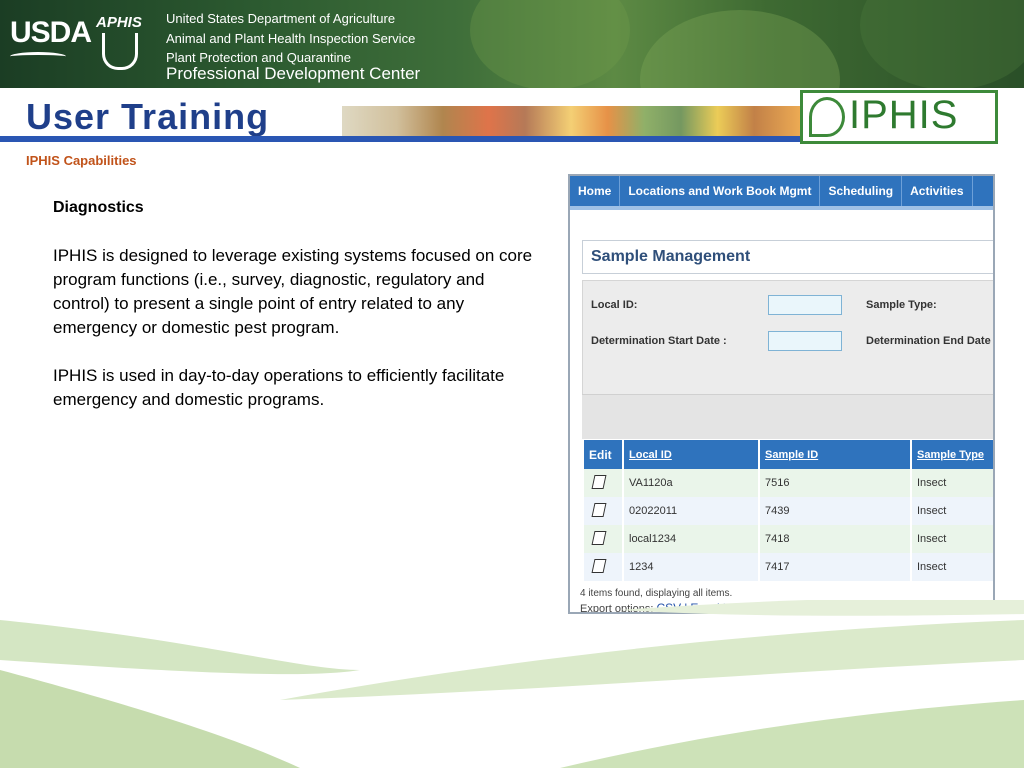  I want to click on grid-item-count: 4 items found, displaying all items., so click(656, 593).